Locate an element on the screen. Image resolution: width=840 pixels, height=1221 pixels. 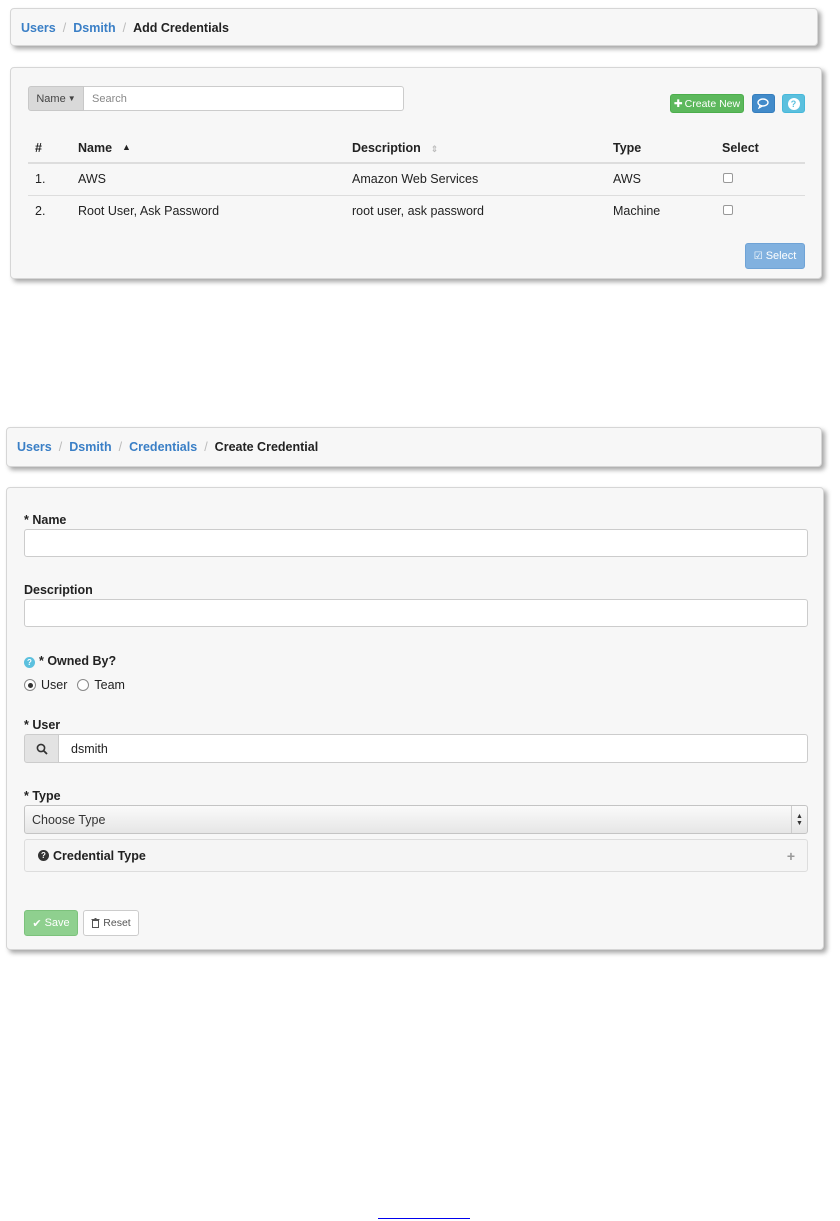
type-label: * Type is located at coordinates (42, 796).